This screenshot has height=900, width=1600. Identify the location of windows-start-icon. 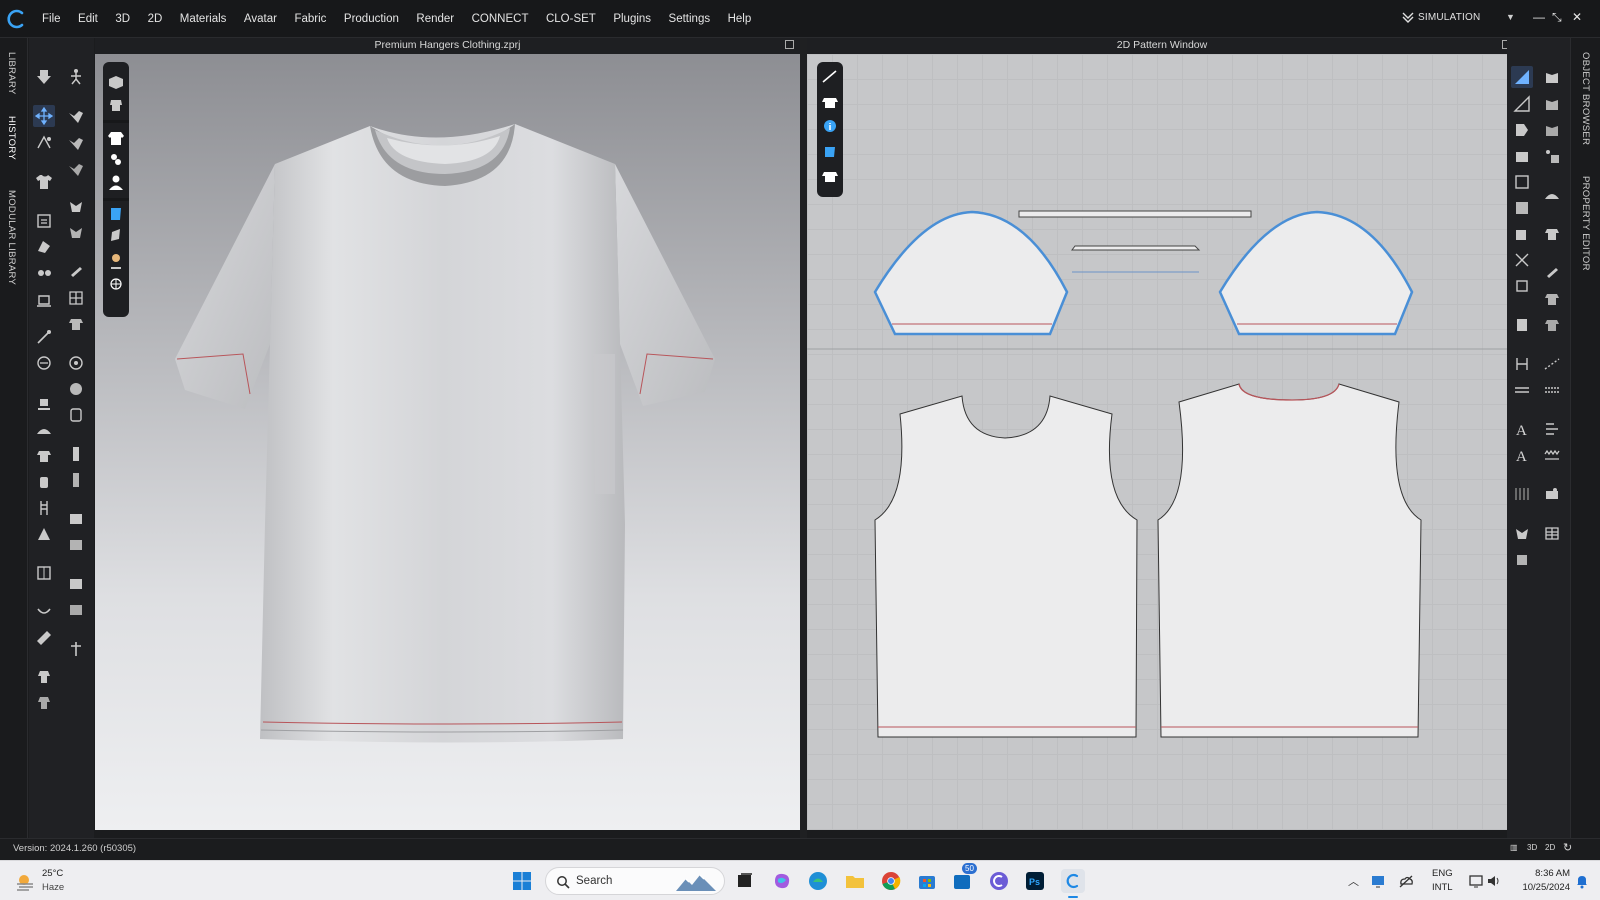
(522, 881).